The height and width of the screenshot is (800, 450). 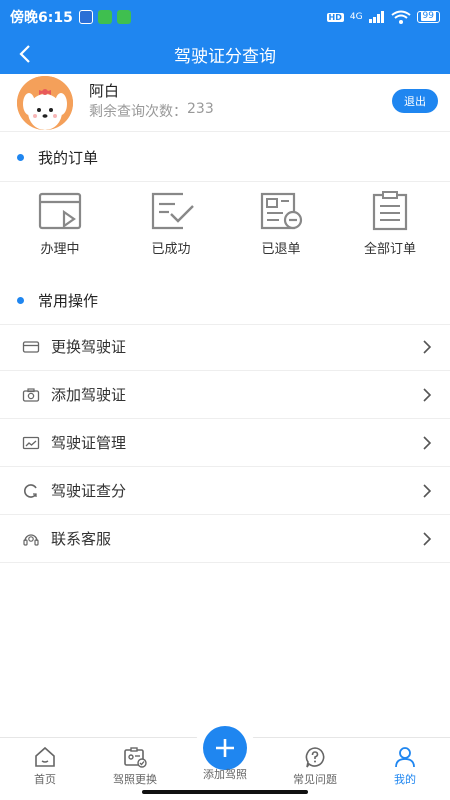 I want to click on user-icon, so click(x=405, y=757).